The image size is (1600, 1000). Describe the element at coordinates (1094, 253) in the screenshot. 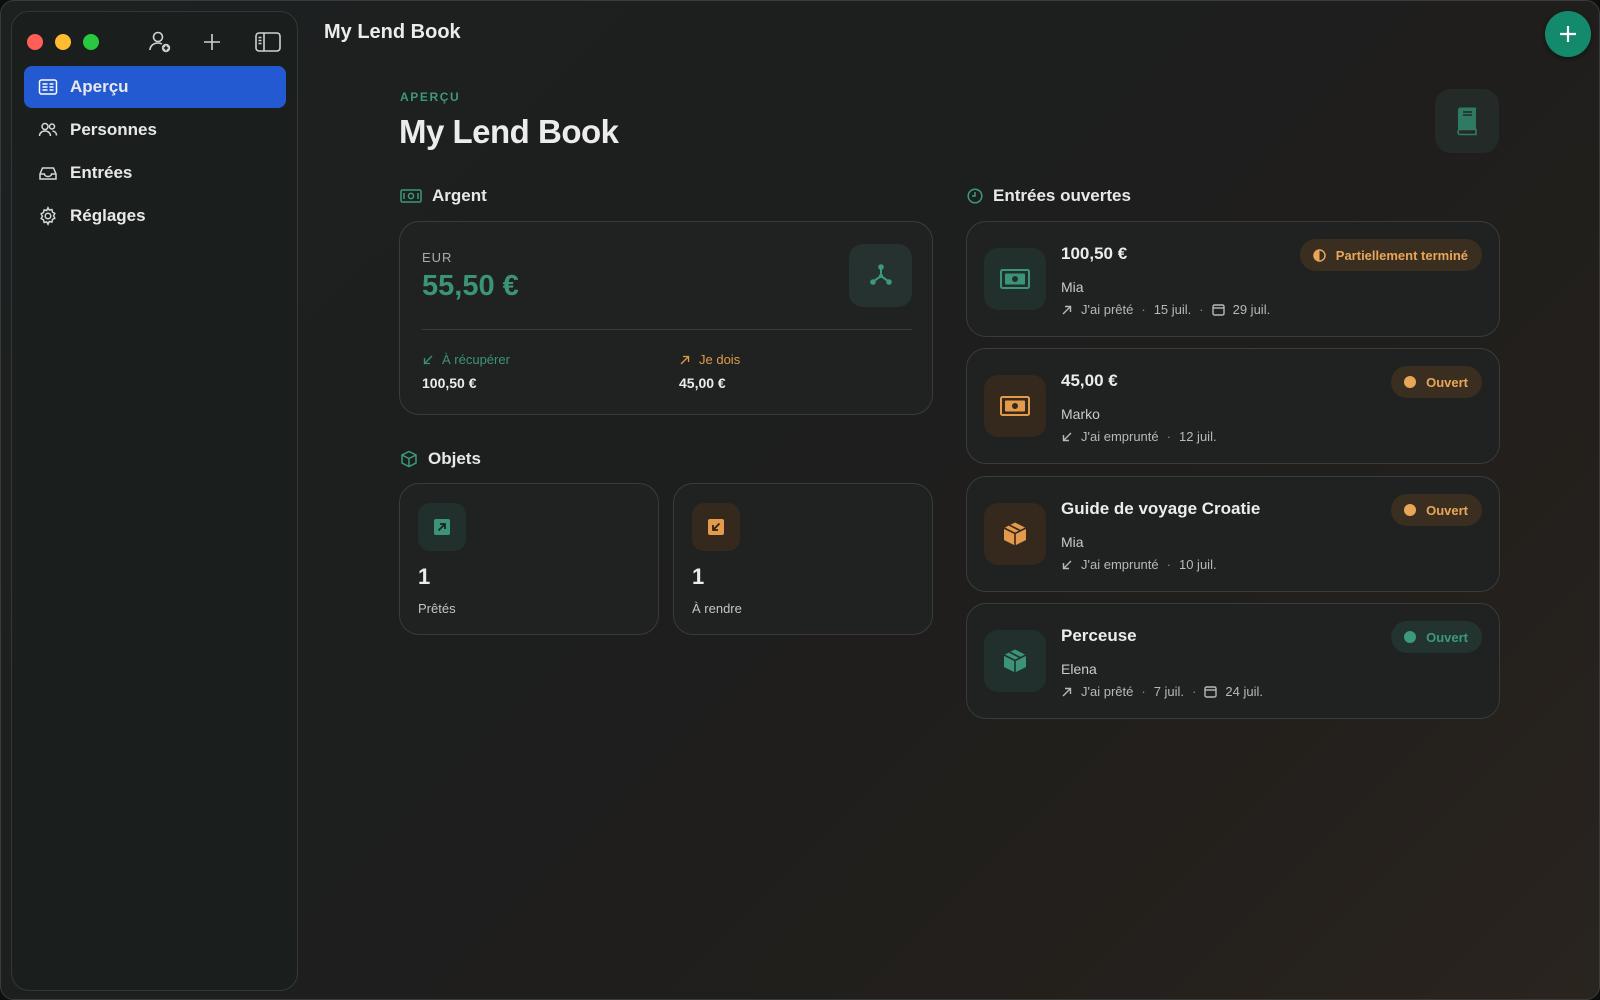

I see `entry-title: 100,50 €` at that location.